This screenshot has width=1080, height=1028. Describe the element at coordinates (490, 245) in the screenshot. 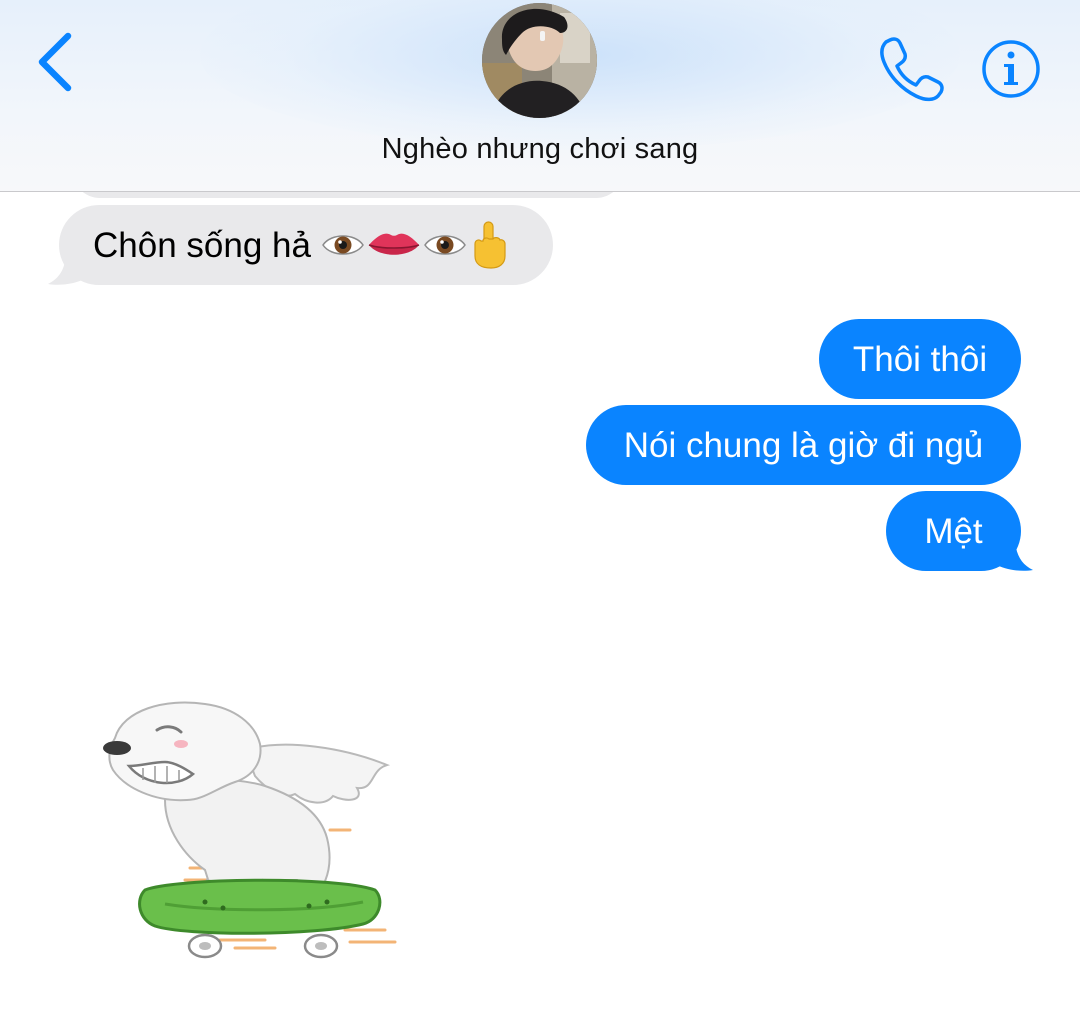

I see `middle-finger-emoji-icon` at that location.